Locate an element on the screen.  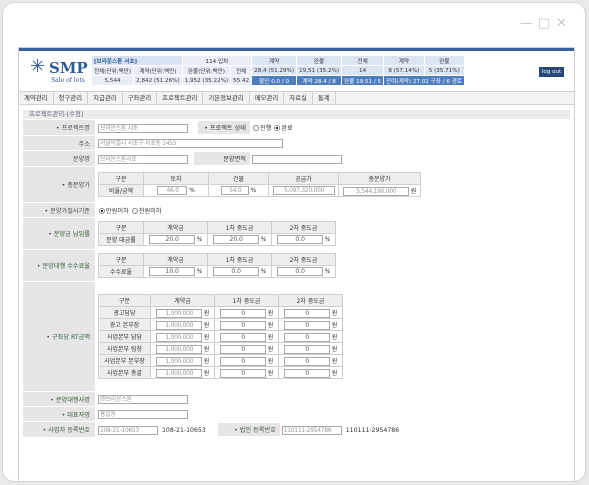
col-header: 토지 is located at coordinates (176, 178).